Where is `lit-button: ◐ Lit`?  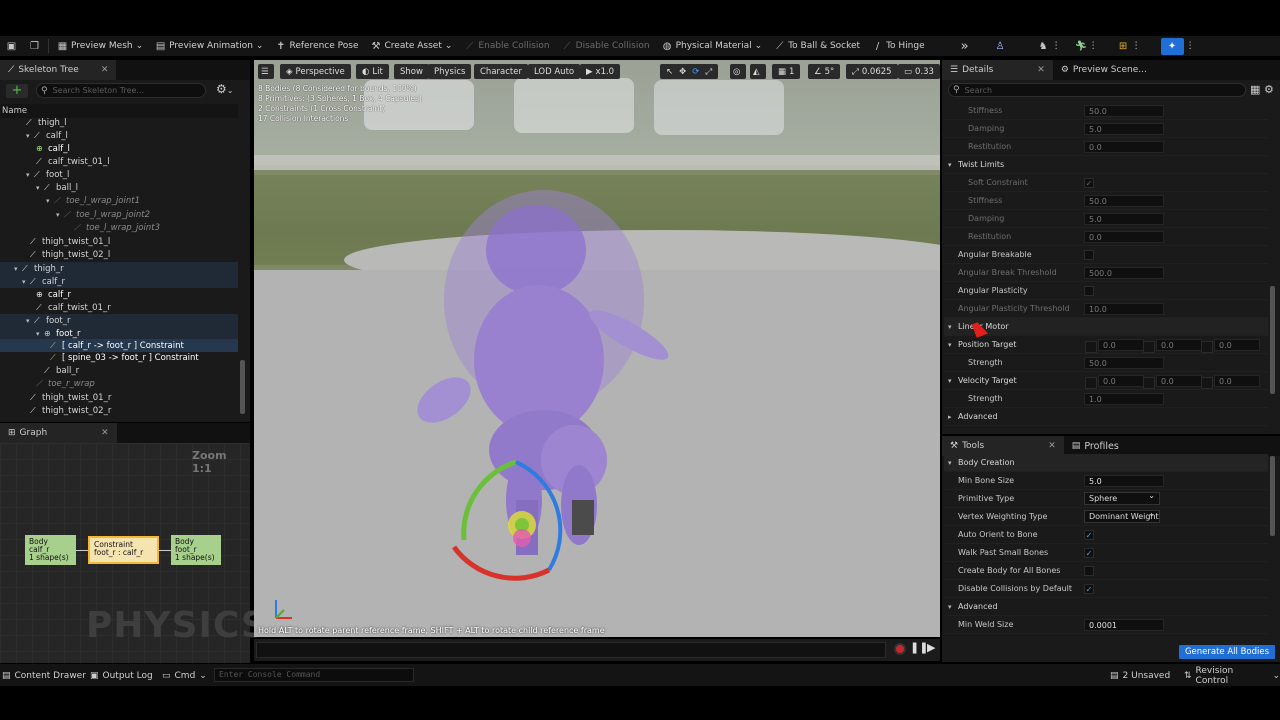 lit-button: ◐ Lit is located at coordinates (372, 71).